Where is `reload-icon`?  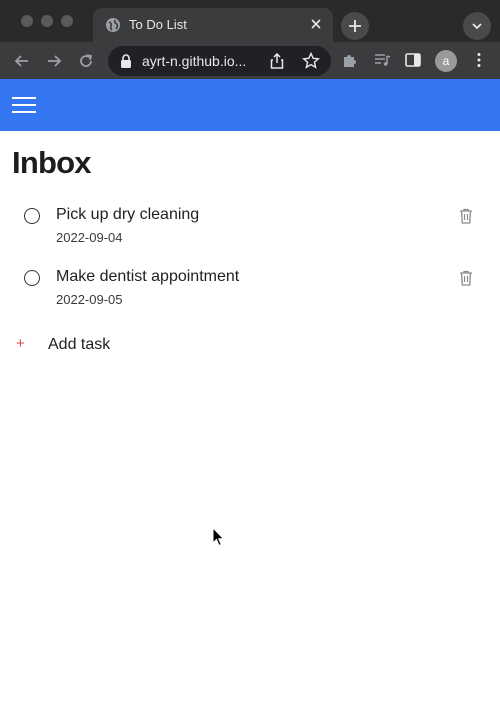 reload-icon is located at coordinates (86, 61).